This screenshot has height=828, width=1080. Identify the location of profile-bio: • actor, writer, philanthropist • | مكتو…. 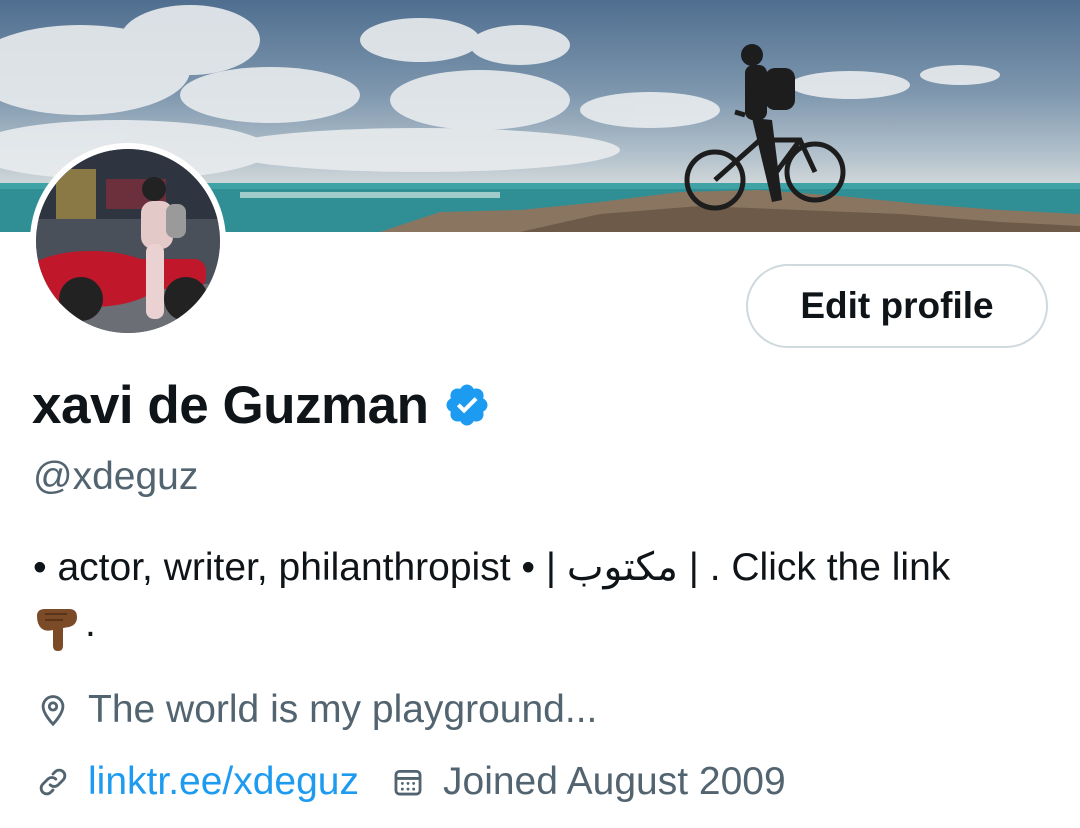
(543, 596).